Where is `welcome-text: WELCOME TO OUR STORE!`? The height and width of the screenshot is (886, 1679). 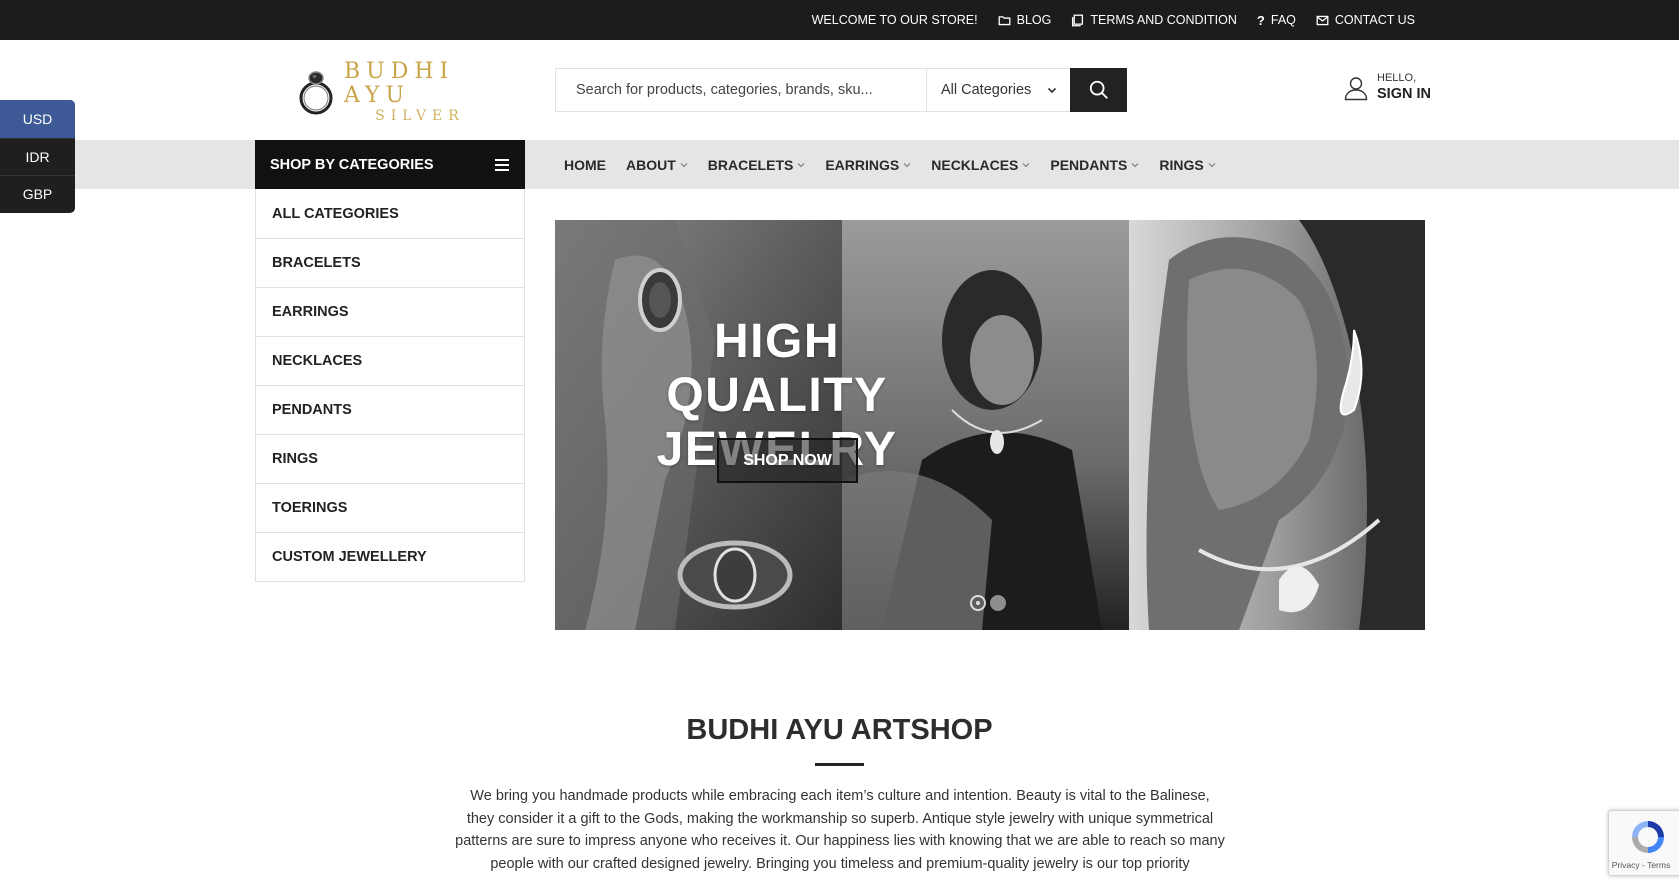
welcome-text: WELCOME TO OUR STORE! is located at coordinates (894, 20).